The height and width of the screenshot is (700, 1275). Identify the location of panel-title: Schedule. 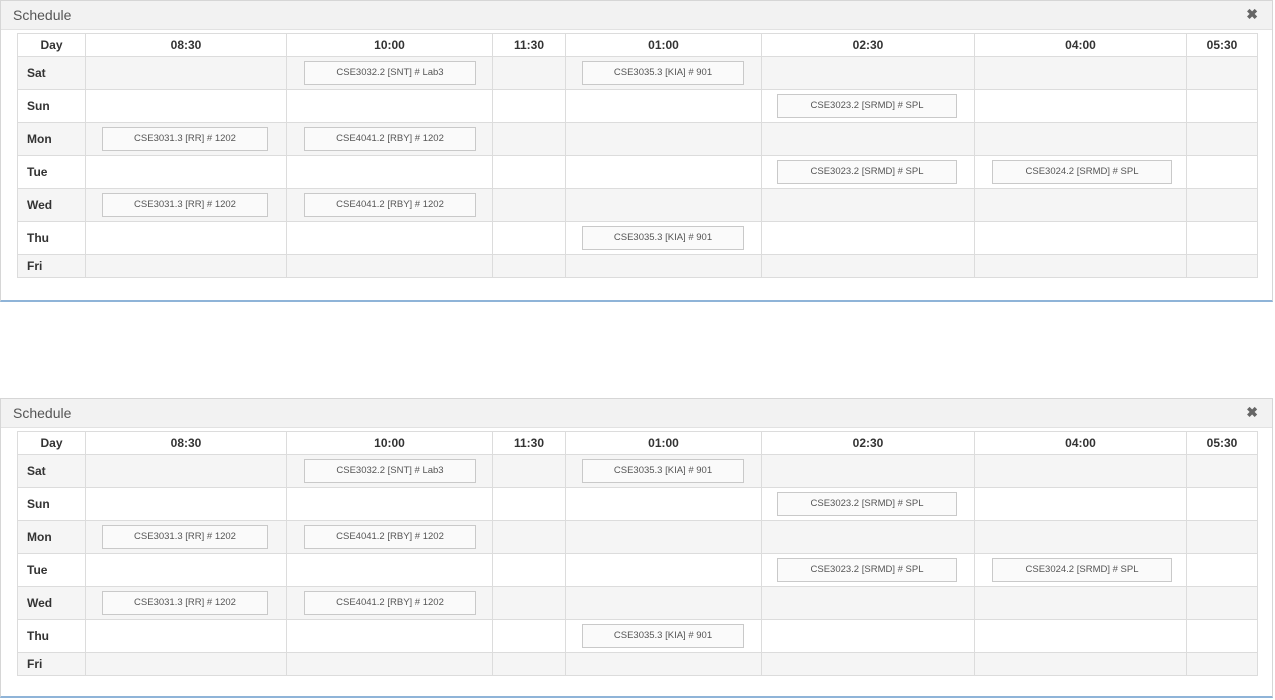
(42, 15).